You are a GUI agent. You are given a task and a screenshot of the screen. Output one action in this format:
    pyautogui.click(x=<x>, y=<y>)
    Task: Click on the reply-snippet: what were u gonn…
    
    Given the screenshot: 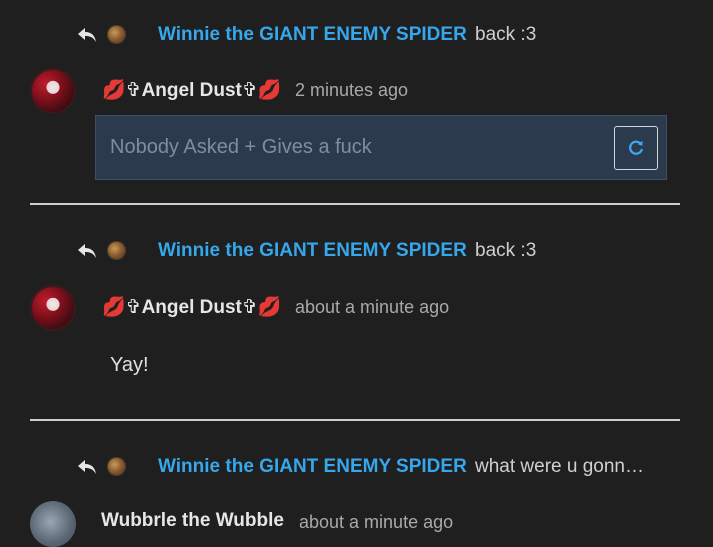 What is the action you would take?
    pyautogui.click(x=559, y=467)
    